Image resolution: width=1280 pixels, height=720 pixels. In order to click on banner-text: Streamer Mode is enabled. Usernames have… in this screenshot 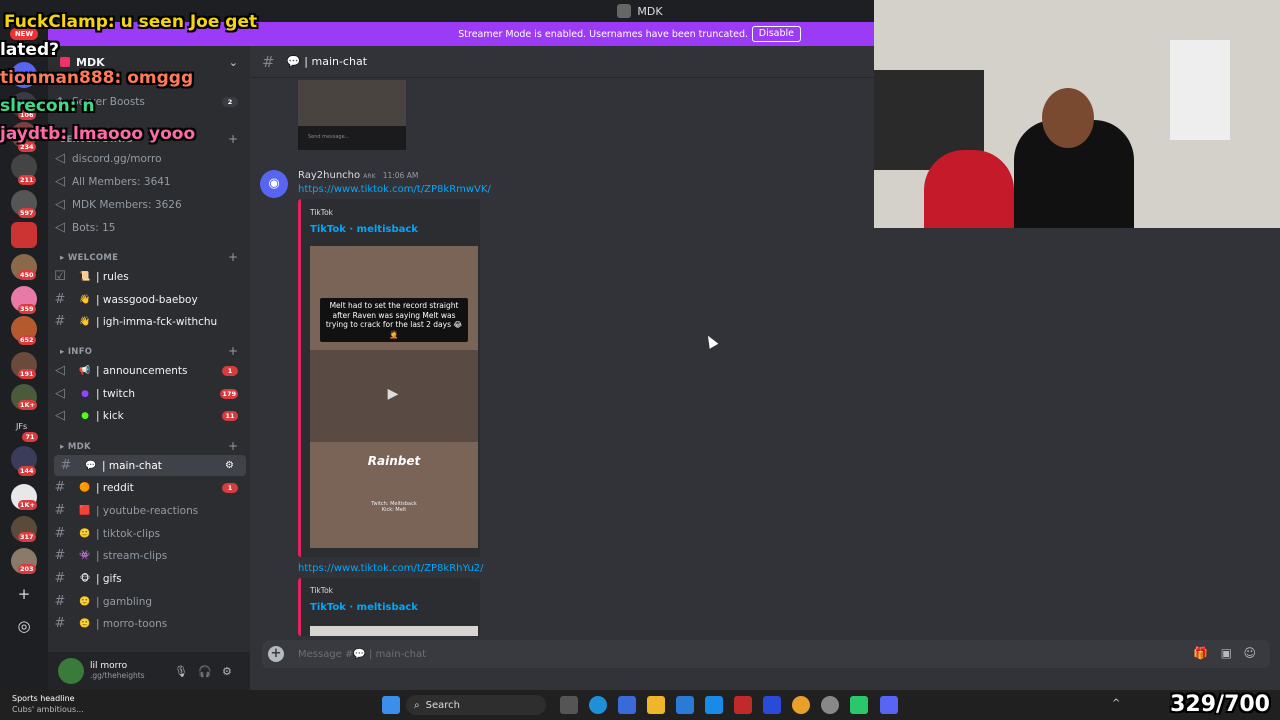, I will do `click(603, 34)`.